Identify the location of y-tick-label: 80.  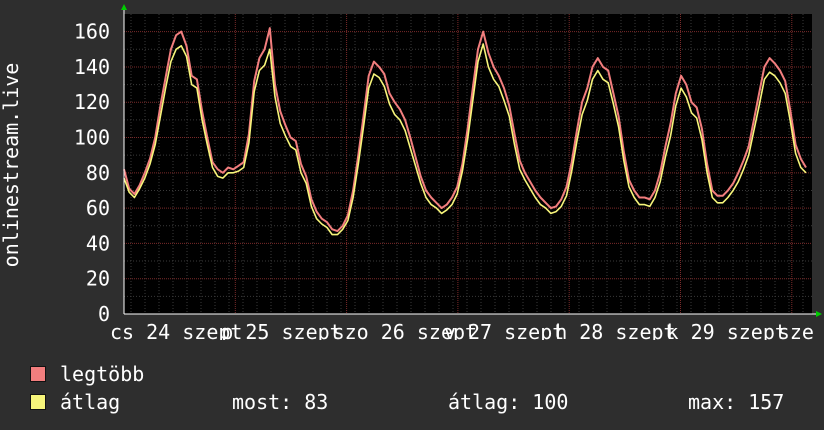
(98, 173).